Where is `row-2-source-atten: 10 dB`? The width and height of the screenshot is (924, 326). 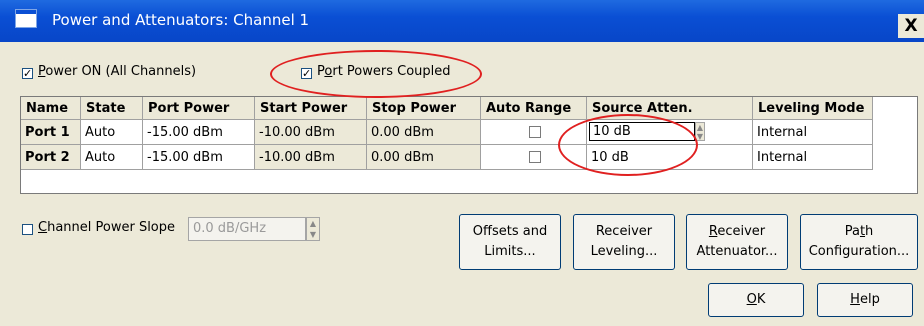
row-2-source-atten: 10 dB is located at coordinates (670, 157).